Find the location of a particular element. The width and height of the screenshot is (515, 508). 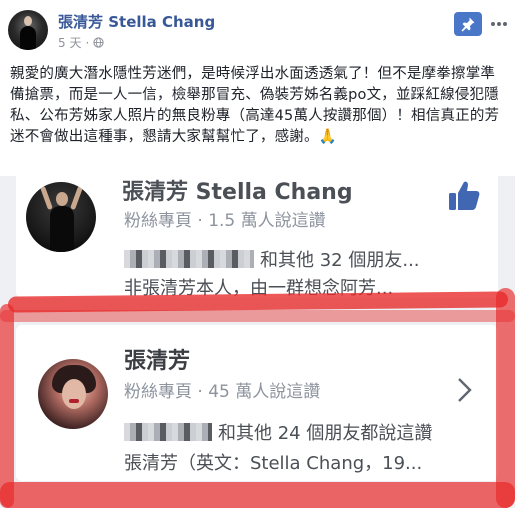

post-time: 5 天 is located at coordinates (69, 42).